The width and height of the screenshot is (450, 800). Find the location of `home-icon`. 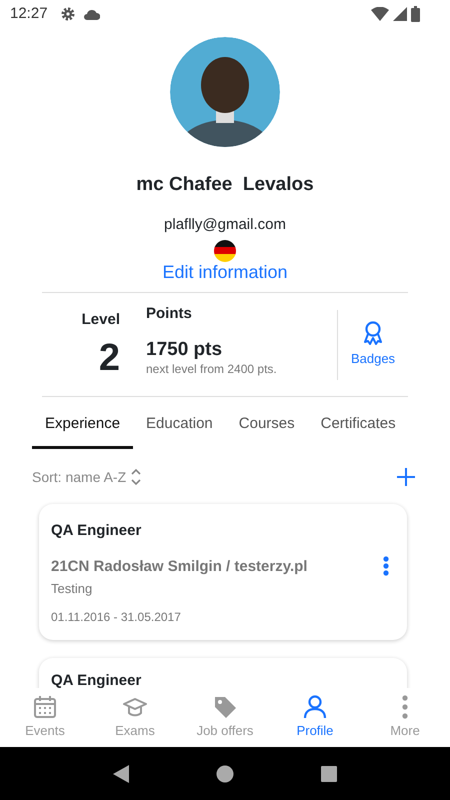

home-icon is located at coordinates (225, 773).